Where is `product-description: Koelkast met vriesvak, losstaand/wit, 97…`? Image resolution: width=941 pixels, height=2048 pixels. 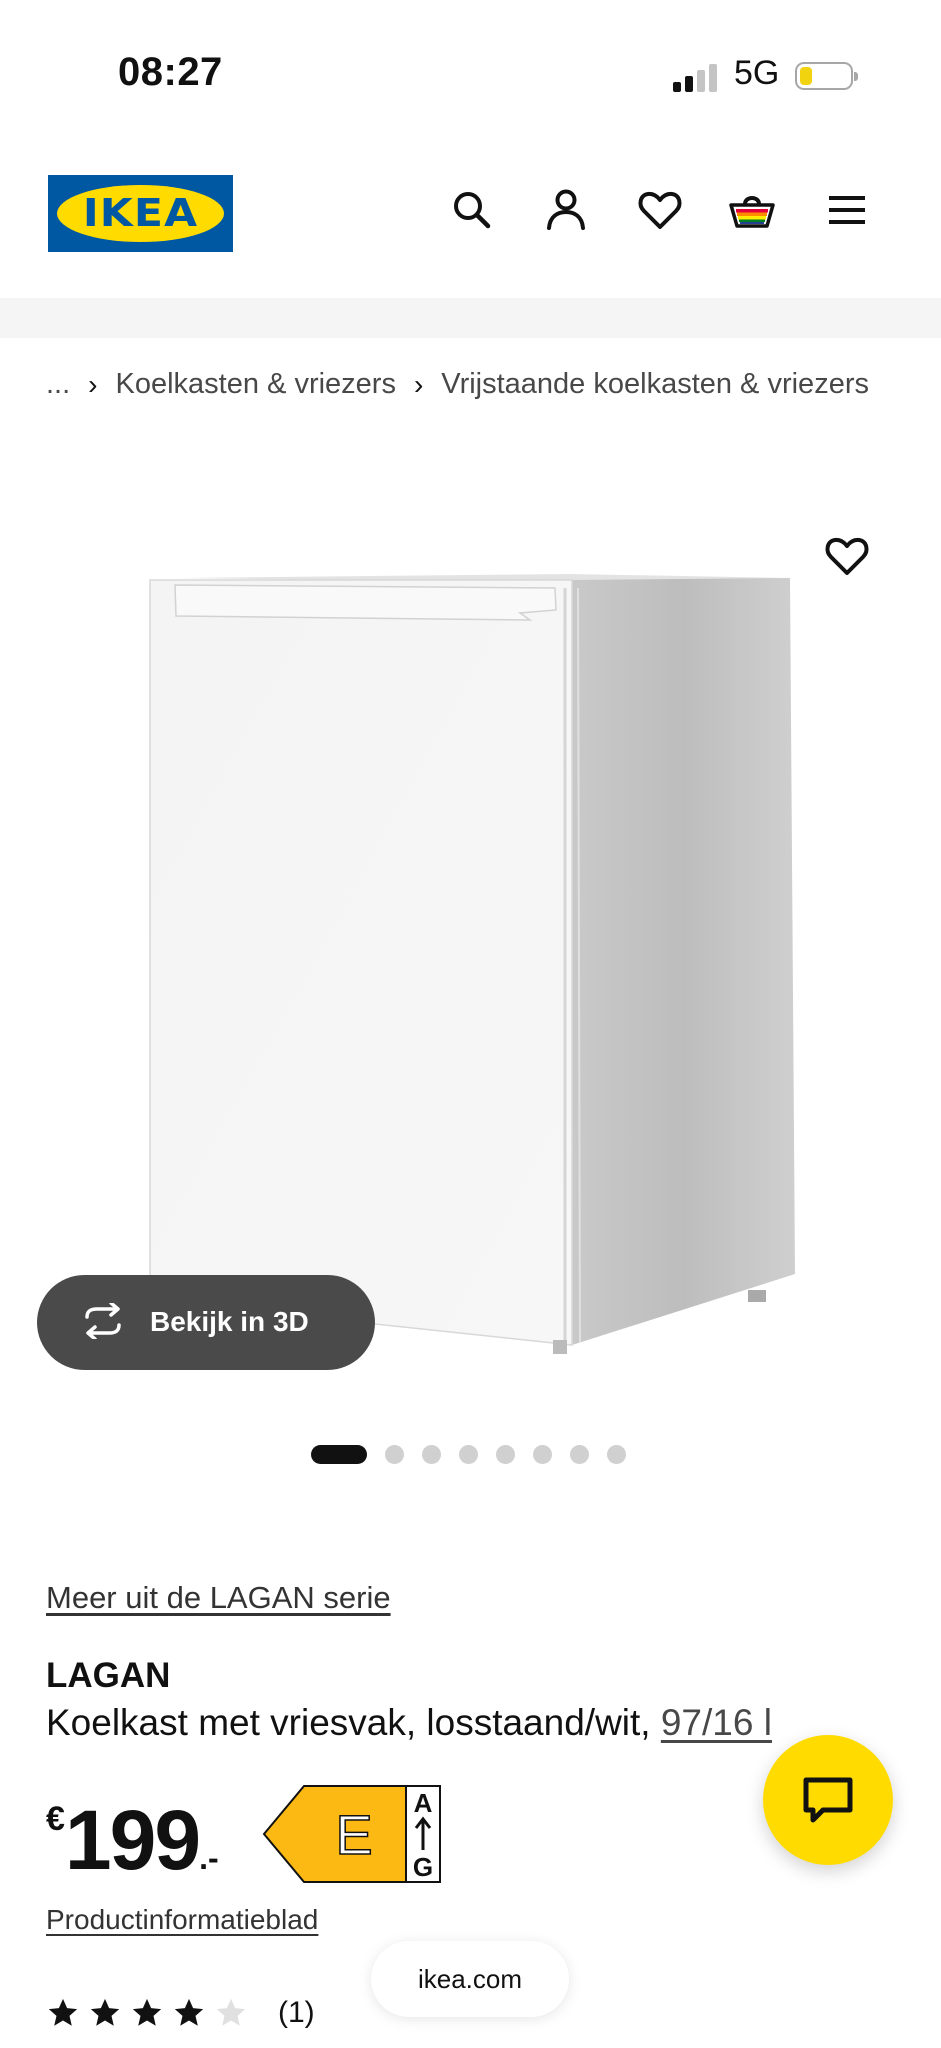 product-description: Koelkast met vriesvak, losstaand/wit, 97… is located at coordinates (409, 1723).